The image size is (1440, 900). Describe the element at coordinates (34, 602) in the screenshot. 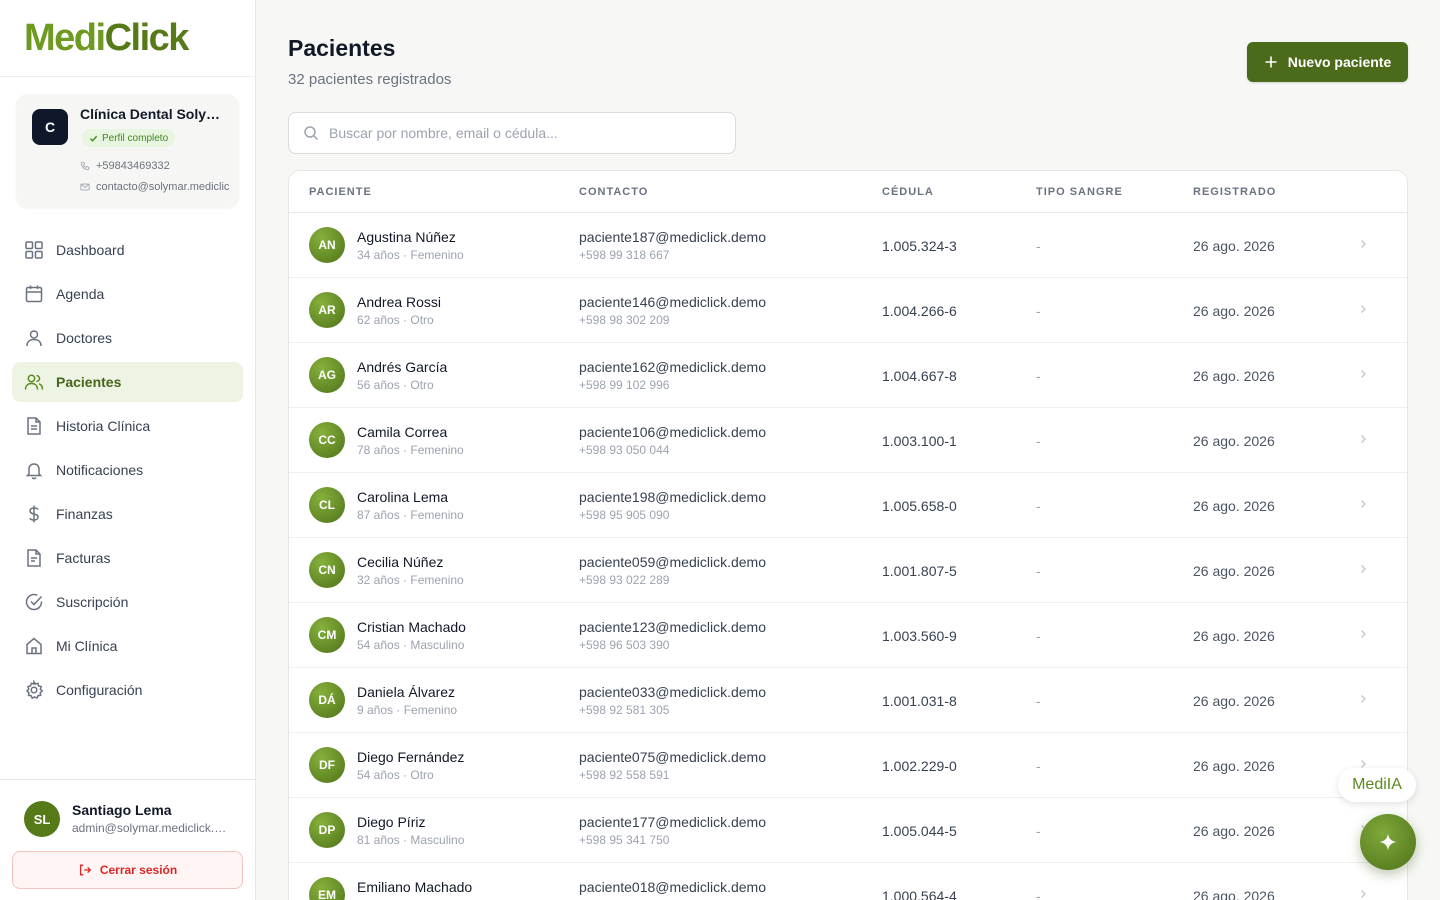

I see `check-circle-icon` at that location.